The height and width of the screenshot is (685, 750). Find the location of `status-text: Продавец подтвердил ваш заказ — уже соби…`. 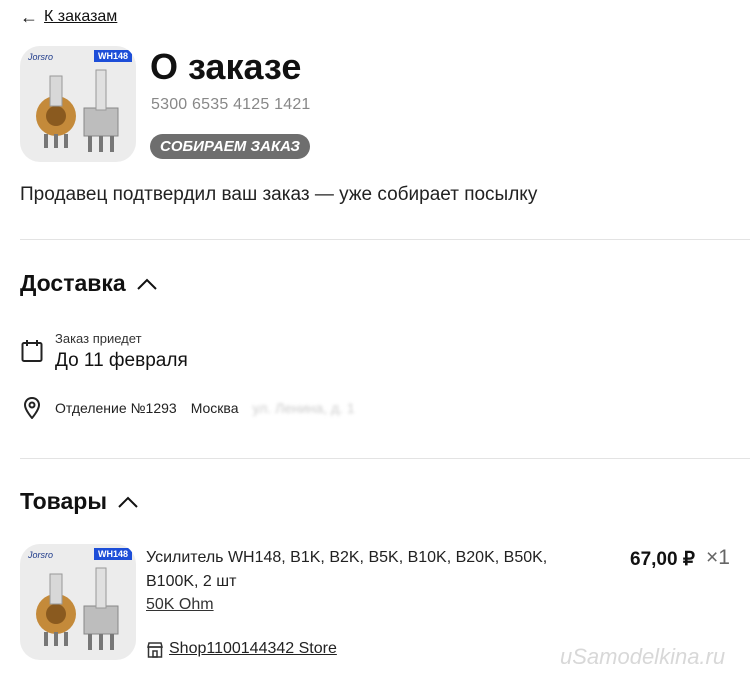

status-text: Продавец подтвердил ваш заказ — уже соби… is located at coordinates (279, 194).